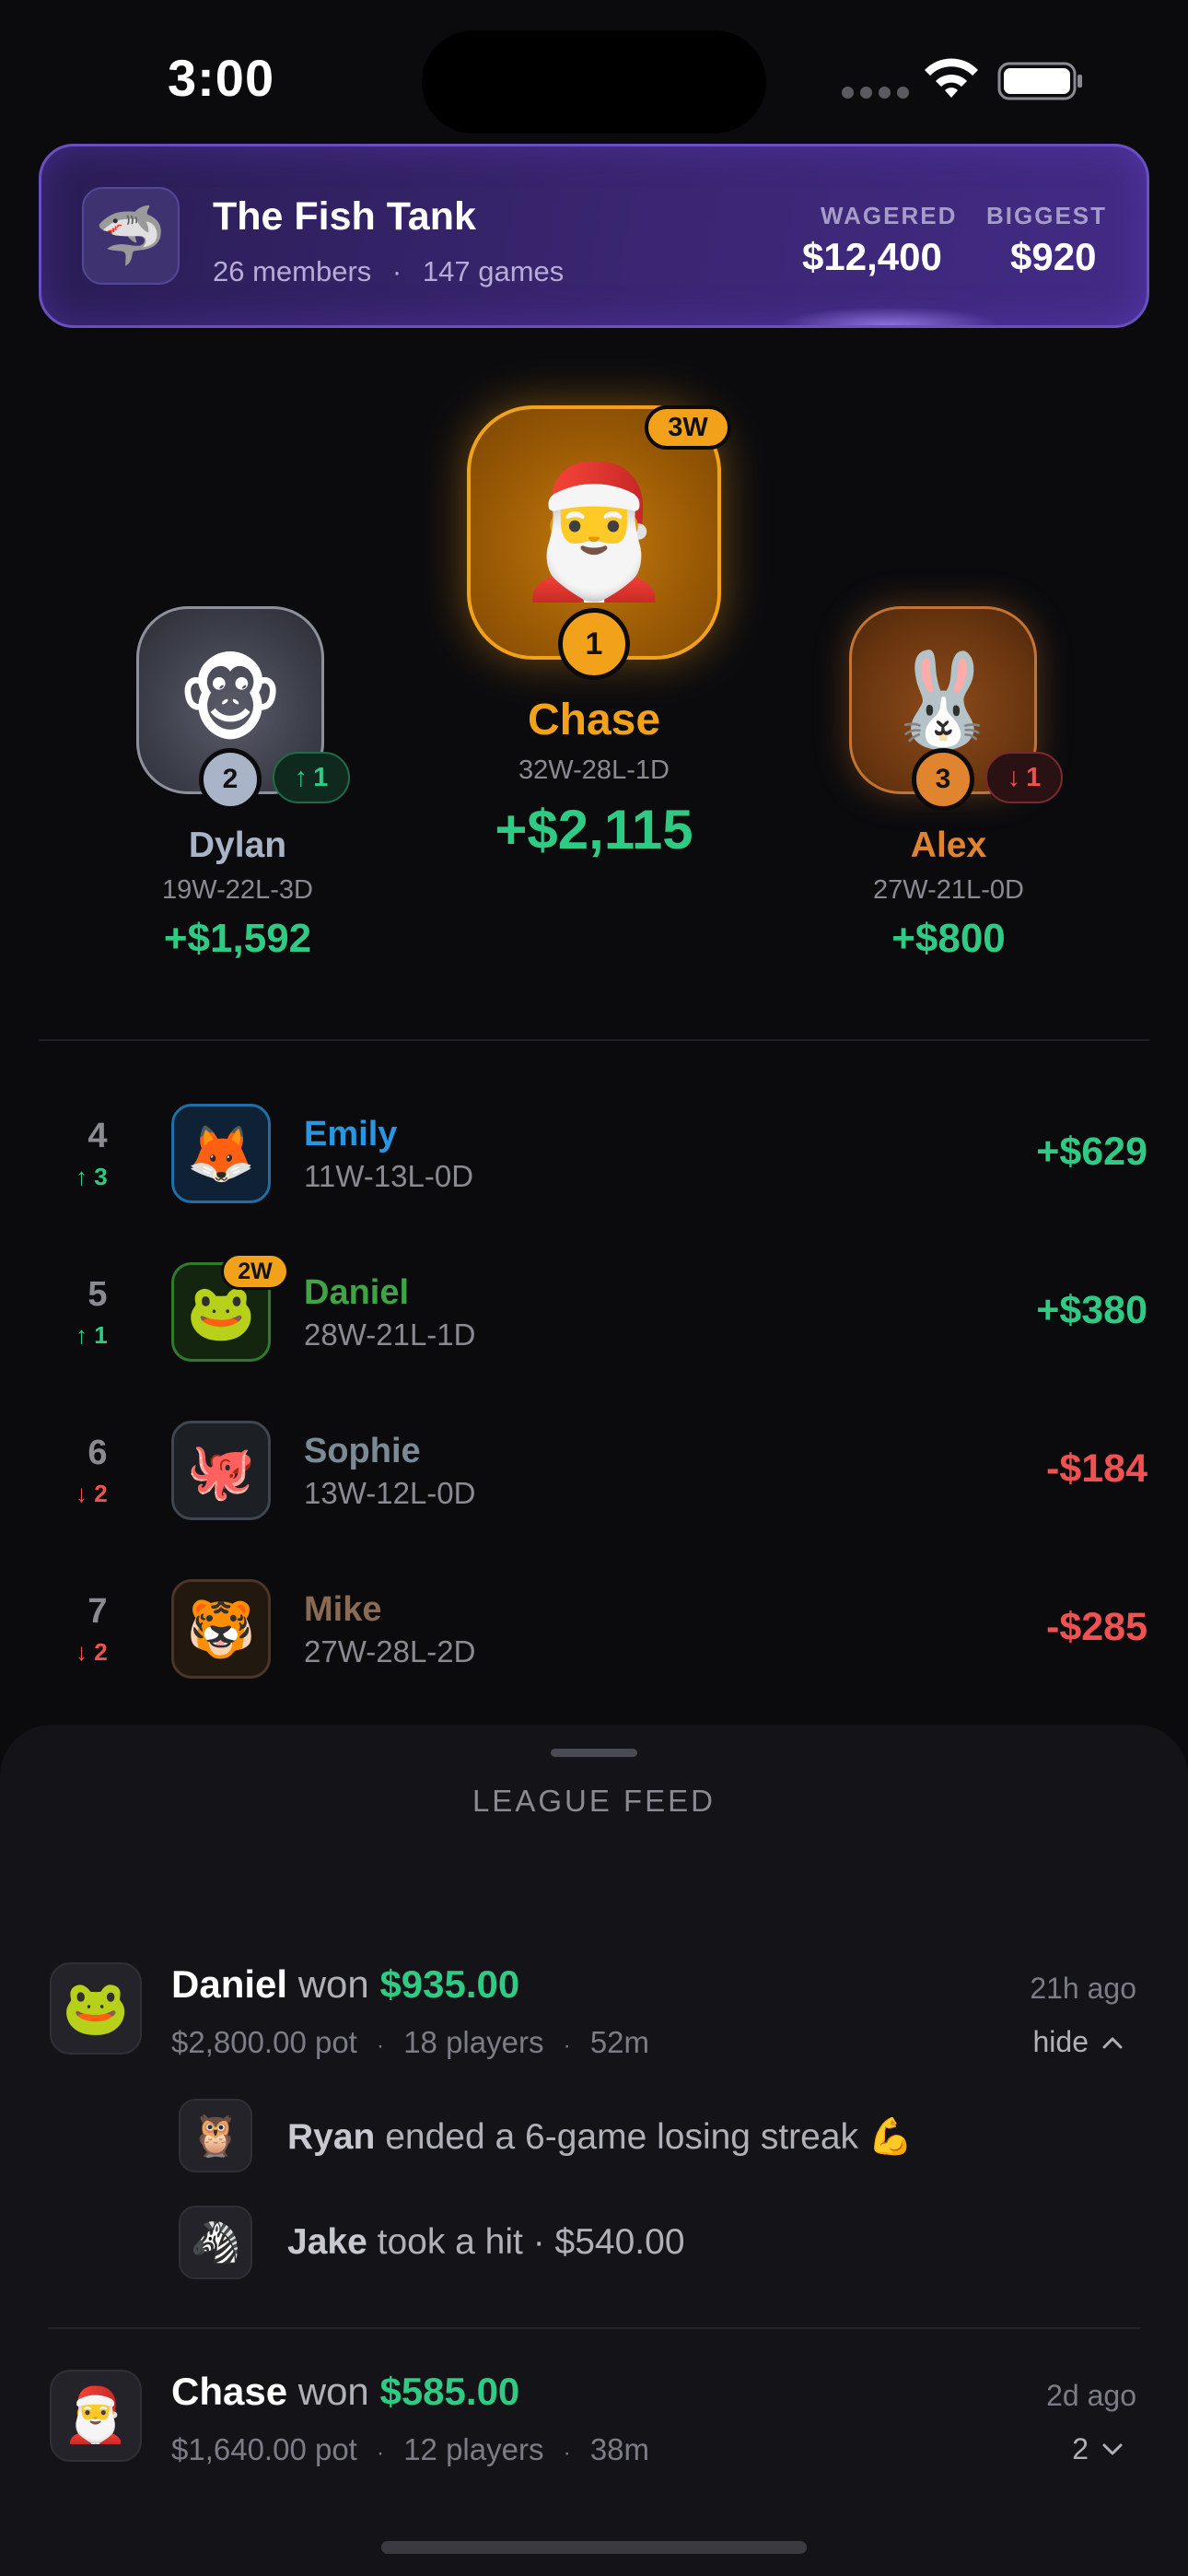  I want to click on sheet-drag-handle, so click(594, 1753).